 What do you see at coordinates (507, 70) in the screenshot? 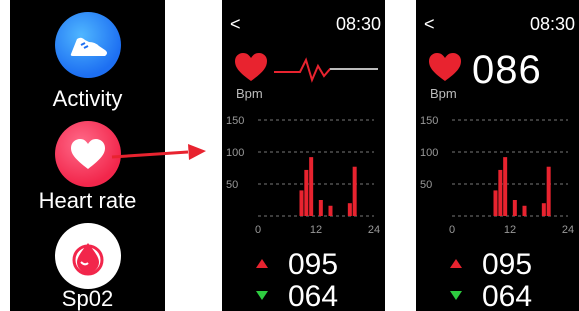
I see `bpm-value: 086` at bounding box center [507, 70].